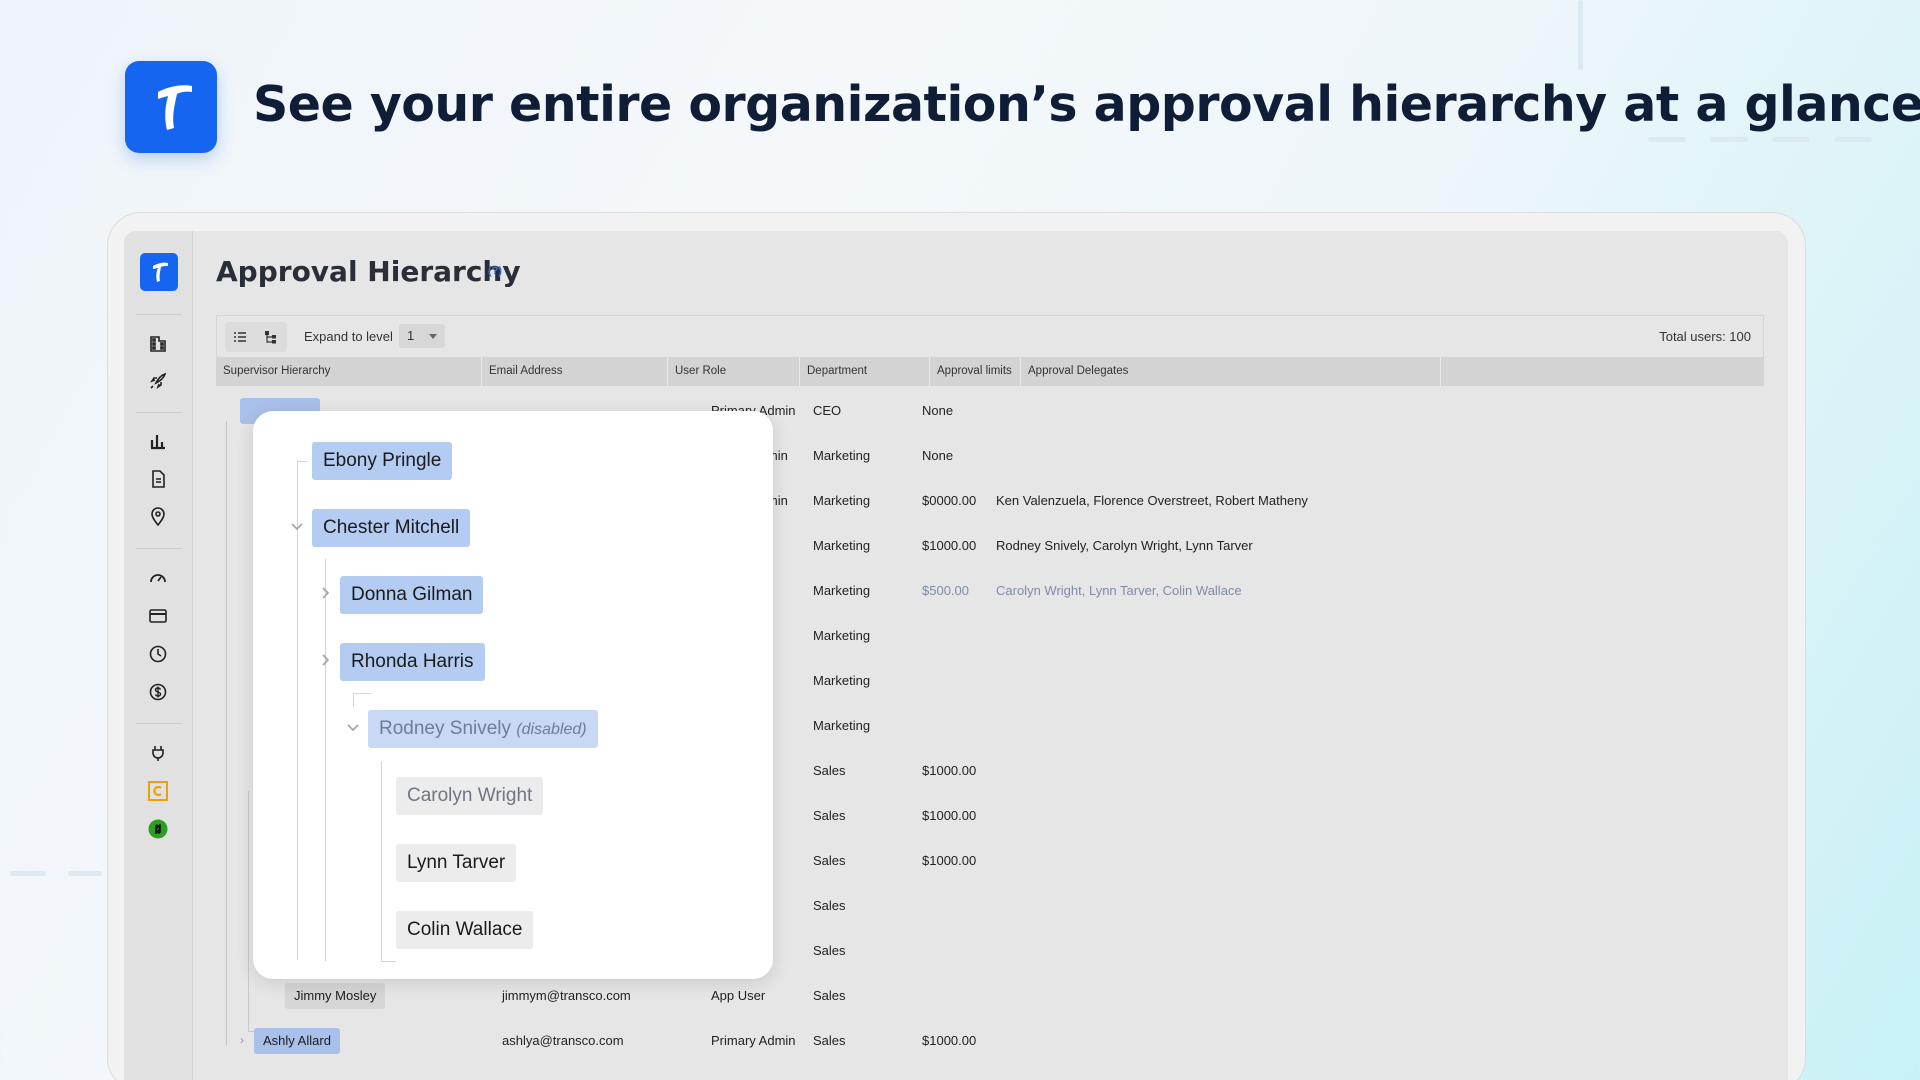  I want to click on expand-level-value: 1, so click(411, 335).